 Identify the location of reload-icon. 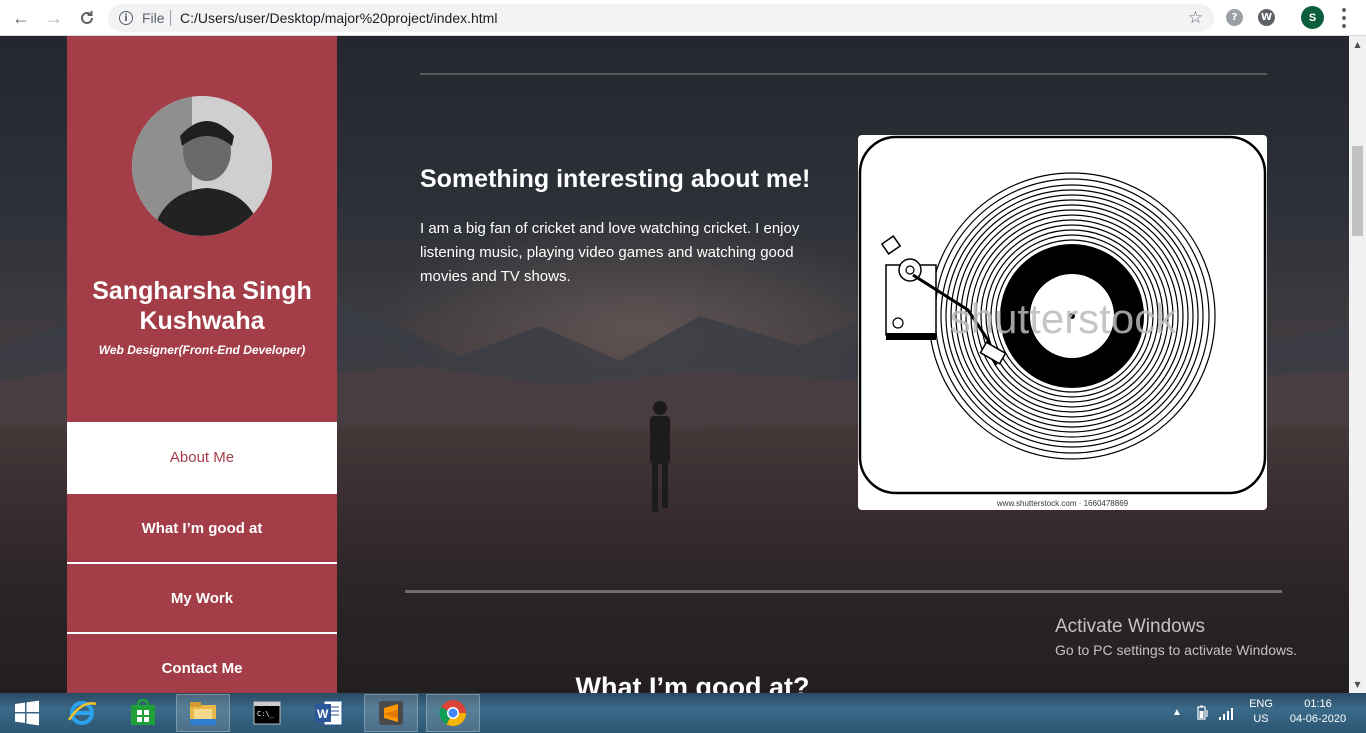
(87, 18).